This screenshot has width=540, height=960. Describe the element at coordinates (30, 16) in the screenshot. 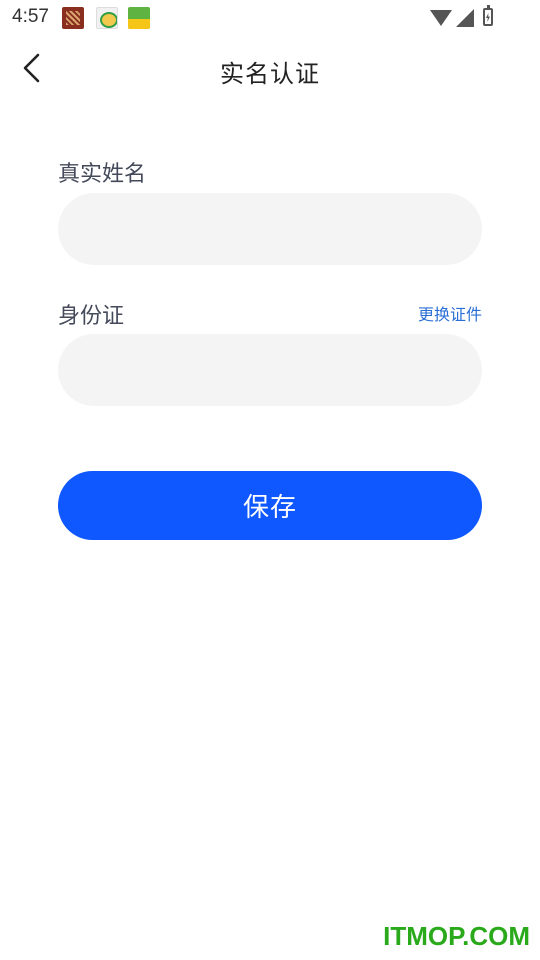

I see `status-time: 4:57` at that location.